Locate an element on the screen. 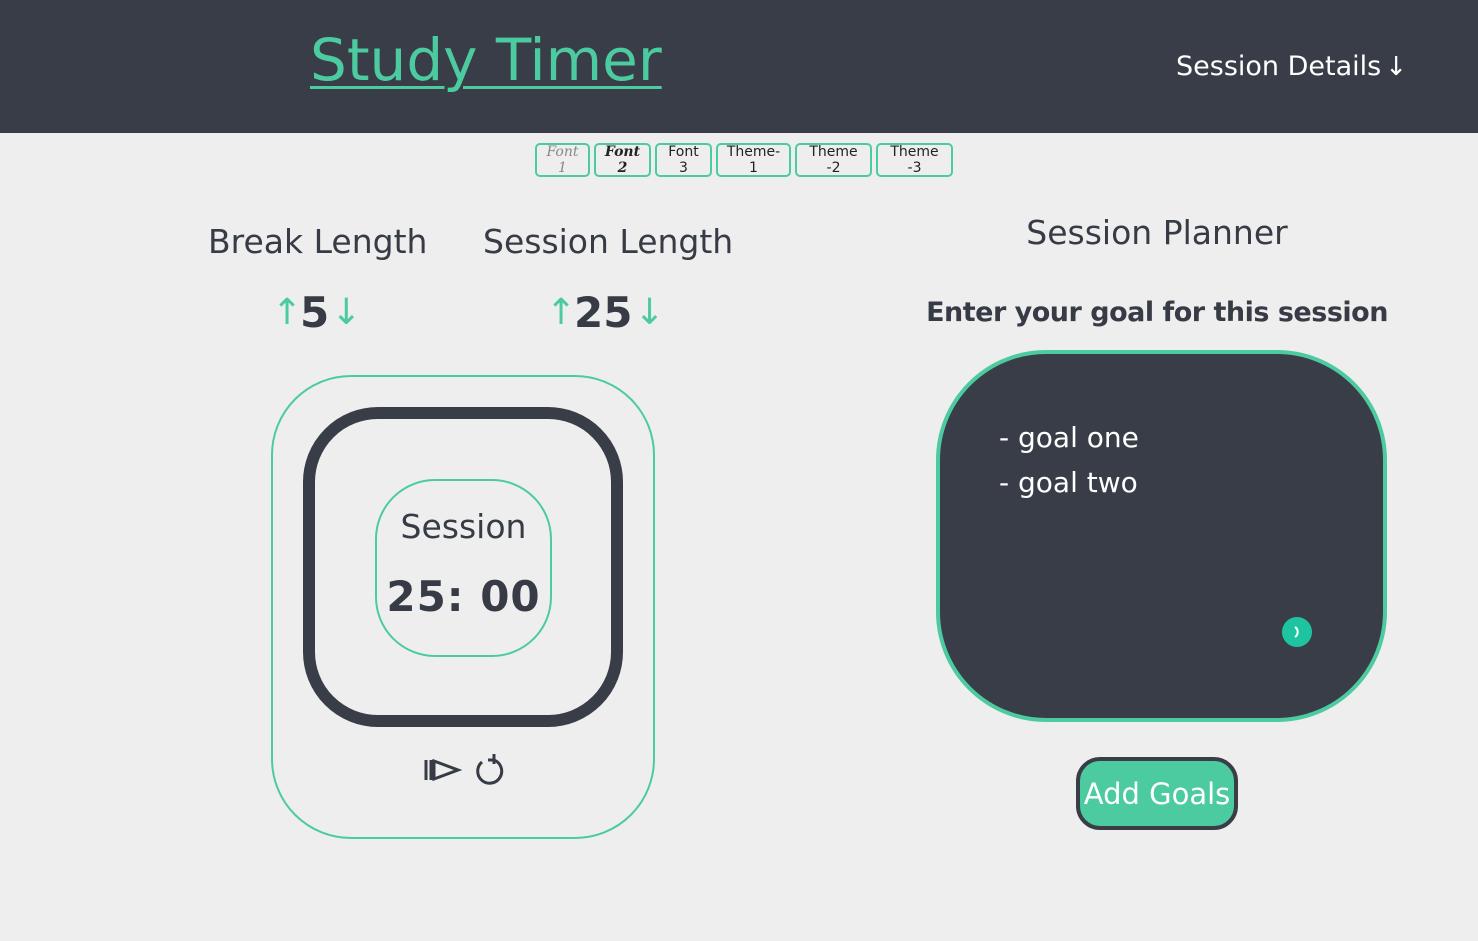 The height and width of the screenshot is (941, 1478). break-decrement-icon: ↓ is located at coordinates (346, 313).